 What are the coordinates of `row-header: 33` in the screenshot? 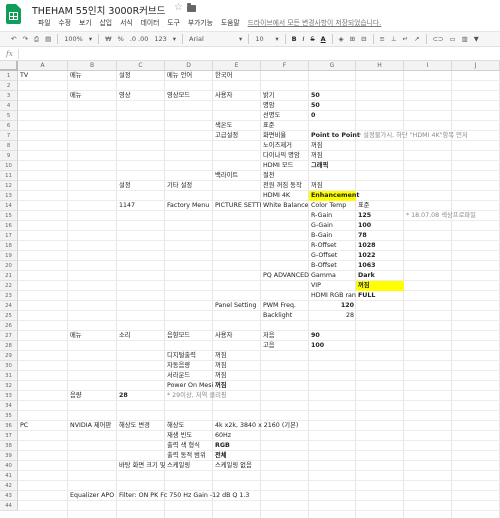 It's located at (9, 396).